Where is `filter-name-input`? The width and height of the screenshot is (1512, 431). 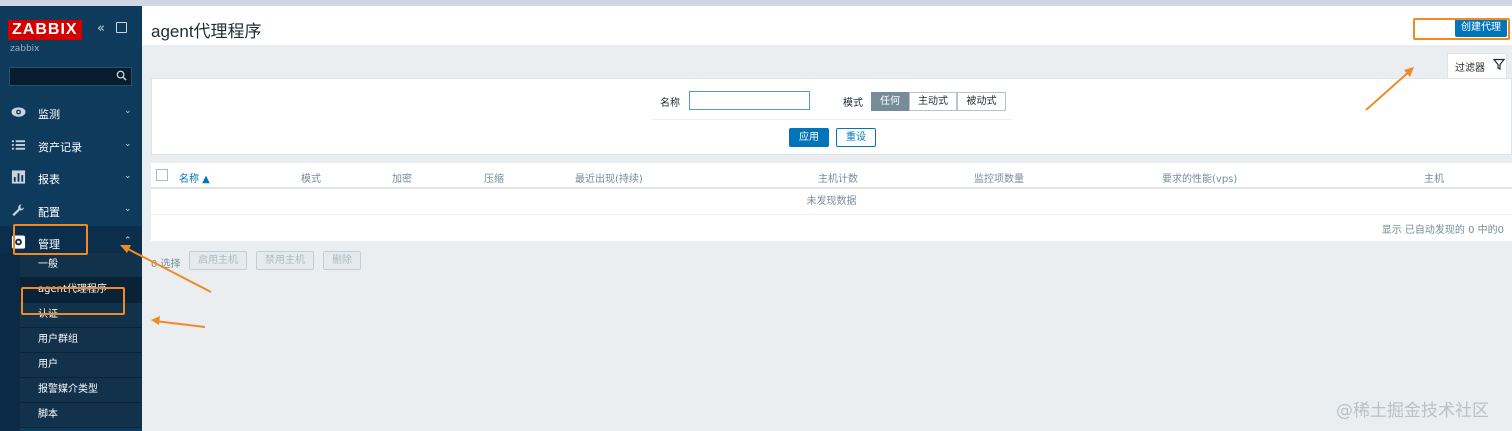
filter-name-input is located at coordinates (749, 100).